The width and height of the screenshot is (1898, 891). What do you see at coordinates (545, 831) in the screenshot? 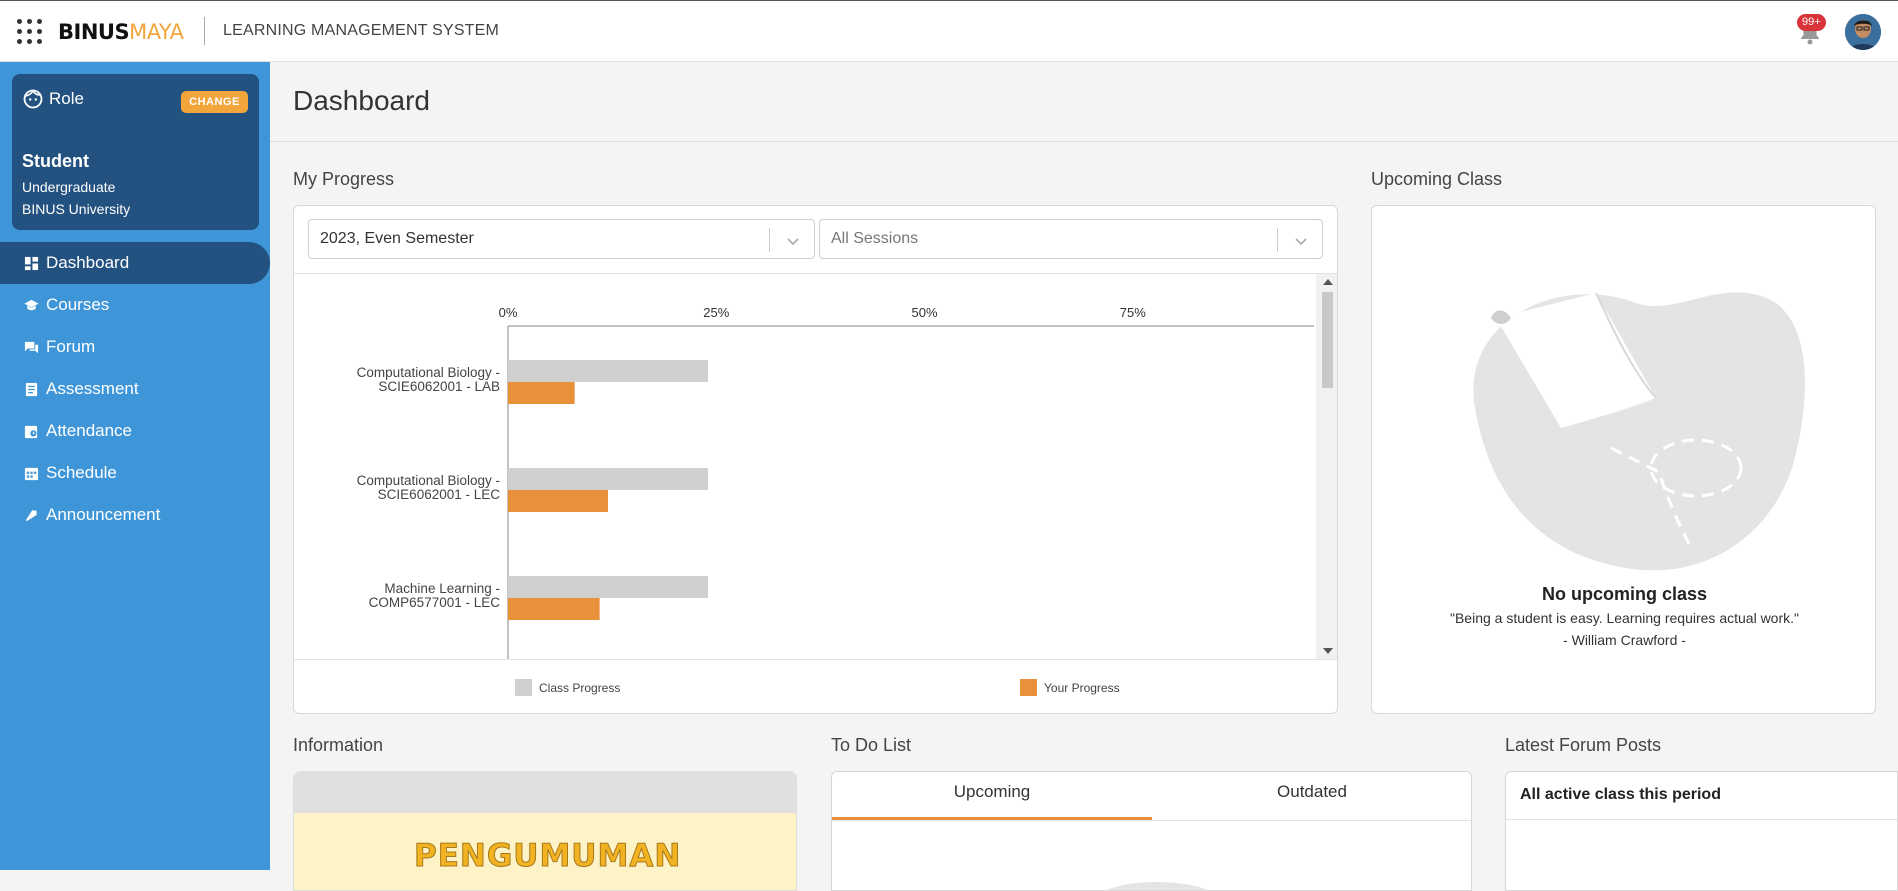
I see `information-card: PENGUMUMAN` at bounding box center [545, 831].